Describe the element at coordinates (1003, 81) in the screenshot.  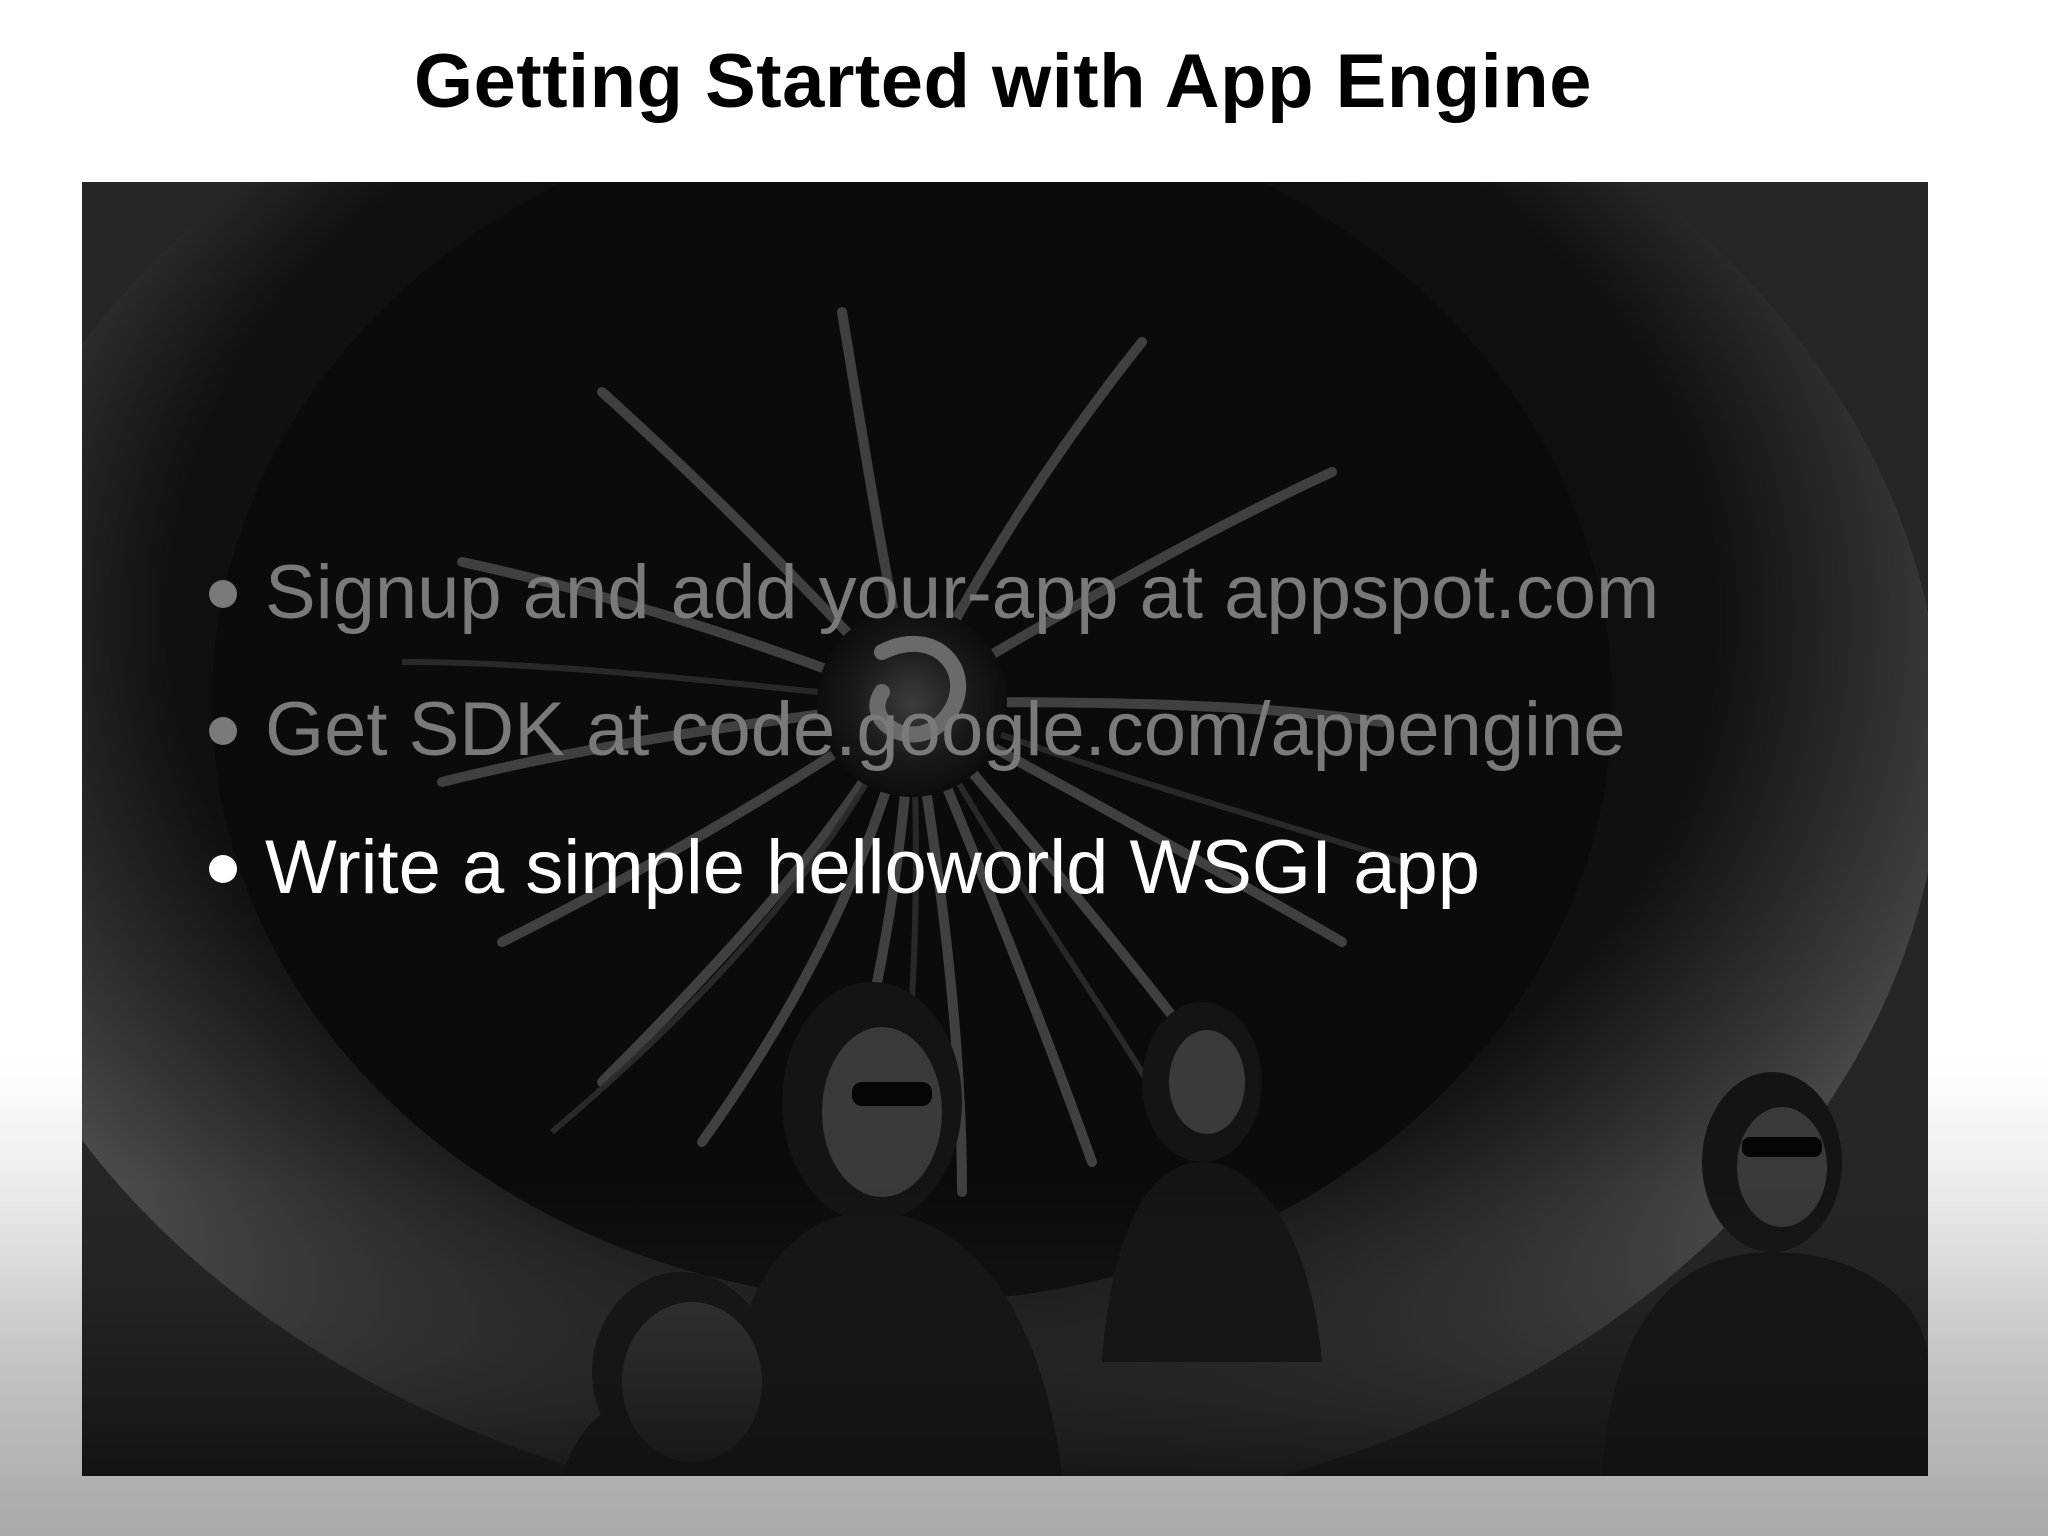
I see `slide-title: Getting Started with App Engine` at that location.